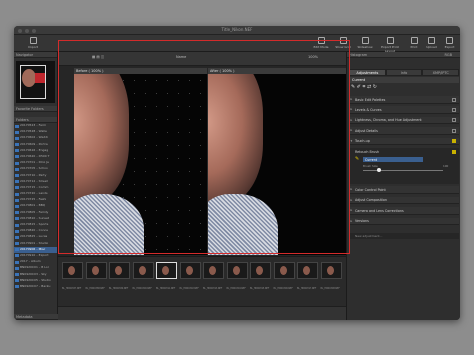  I want to click on adjustment-section-label: Adjust Composition, so click(371, 200).